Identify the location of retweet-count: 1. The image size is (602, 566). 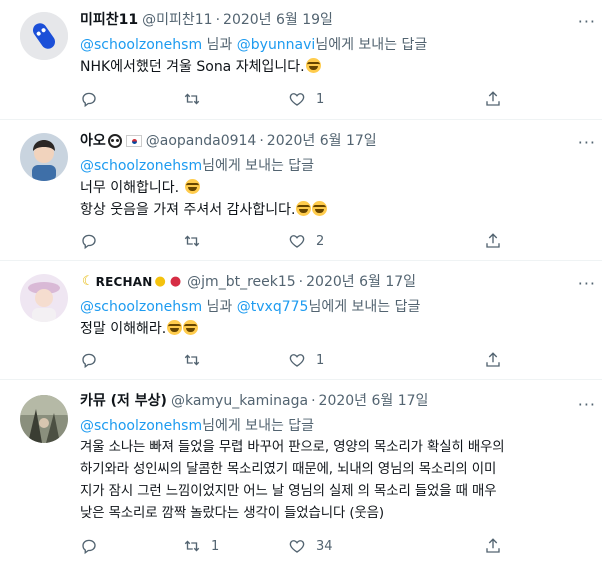
(215, 546).